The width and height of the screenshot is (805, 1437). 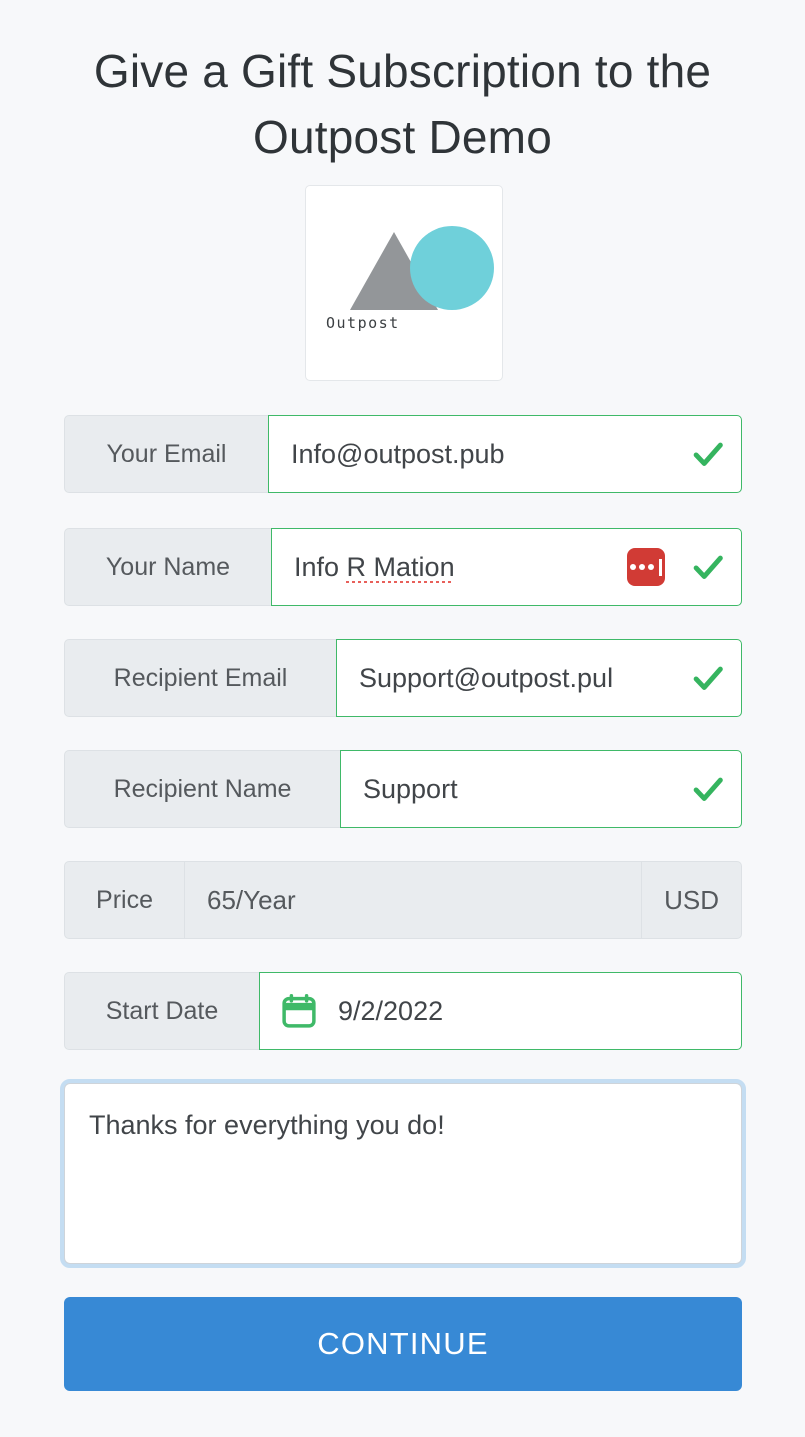 What do you see at coordinates (162, 1011) in the screenshot?
I see `start-date-label: Start Date` at bounding box center [162, 1011].